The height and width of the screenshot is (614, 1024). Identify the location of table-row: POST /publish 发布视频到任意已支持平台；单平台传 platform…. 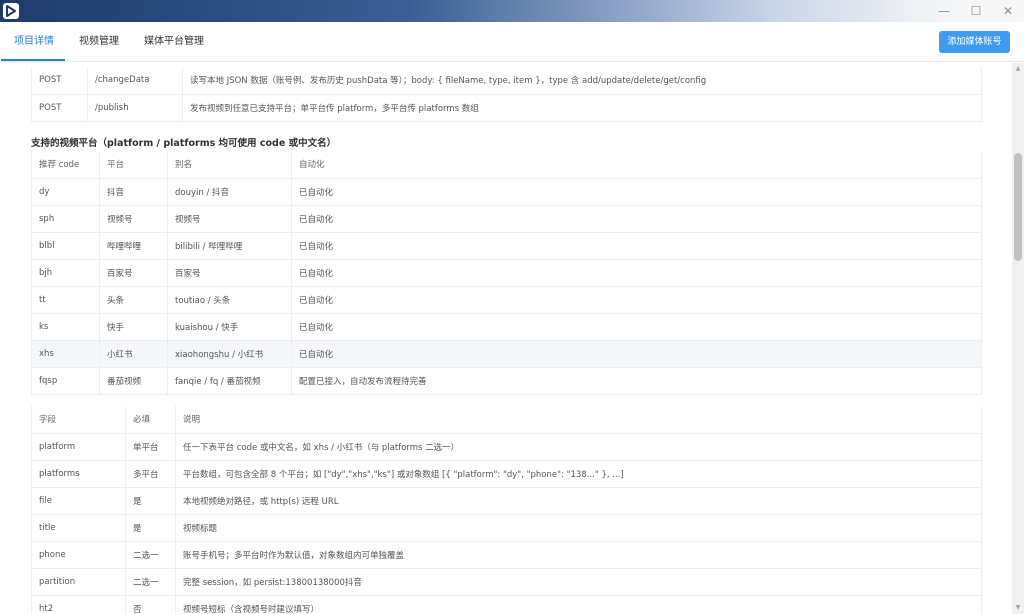
(506, 108).